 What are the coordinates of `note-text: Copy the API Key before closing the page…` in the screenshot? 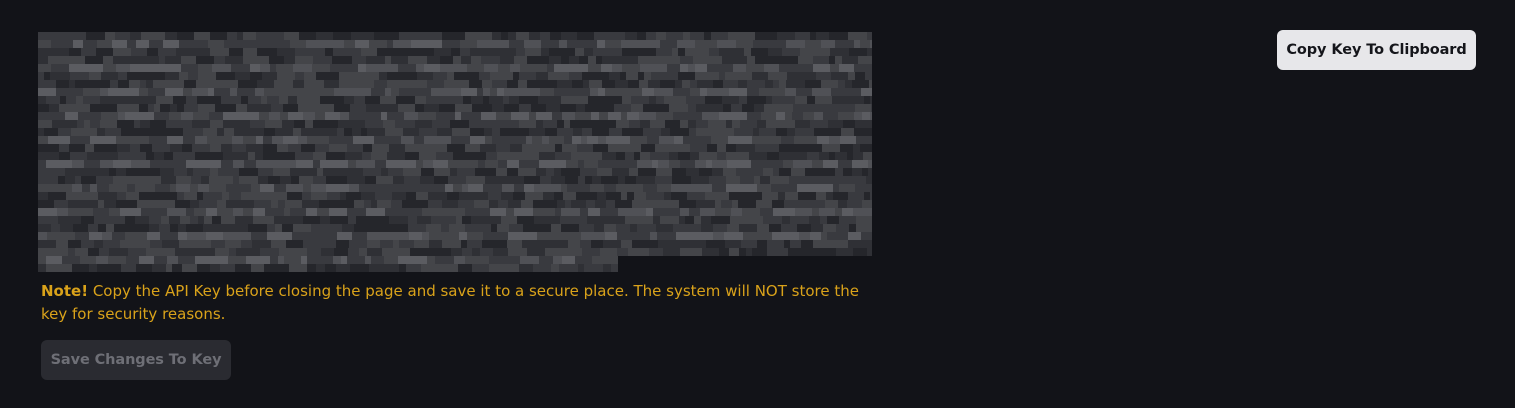 It's located at (450, 302).